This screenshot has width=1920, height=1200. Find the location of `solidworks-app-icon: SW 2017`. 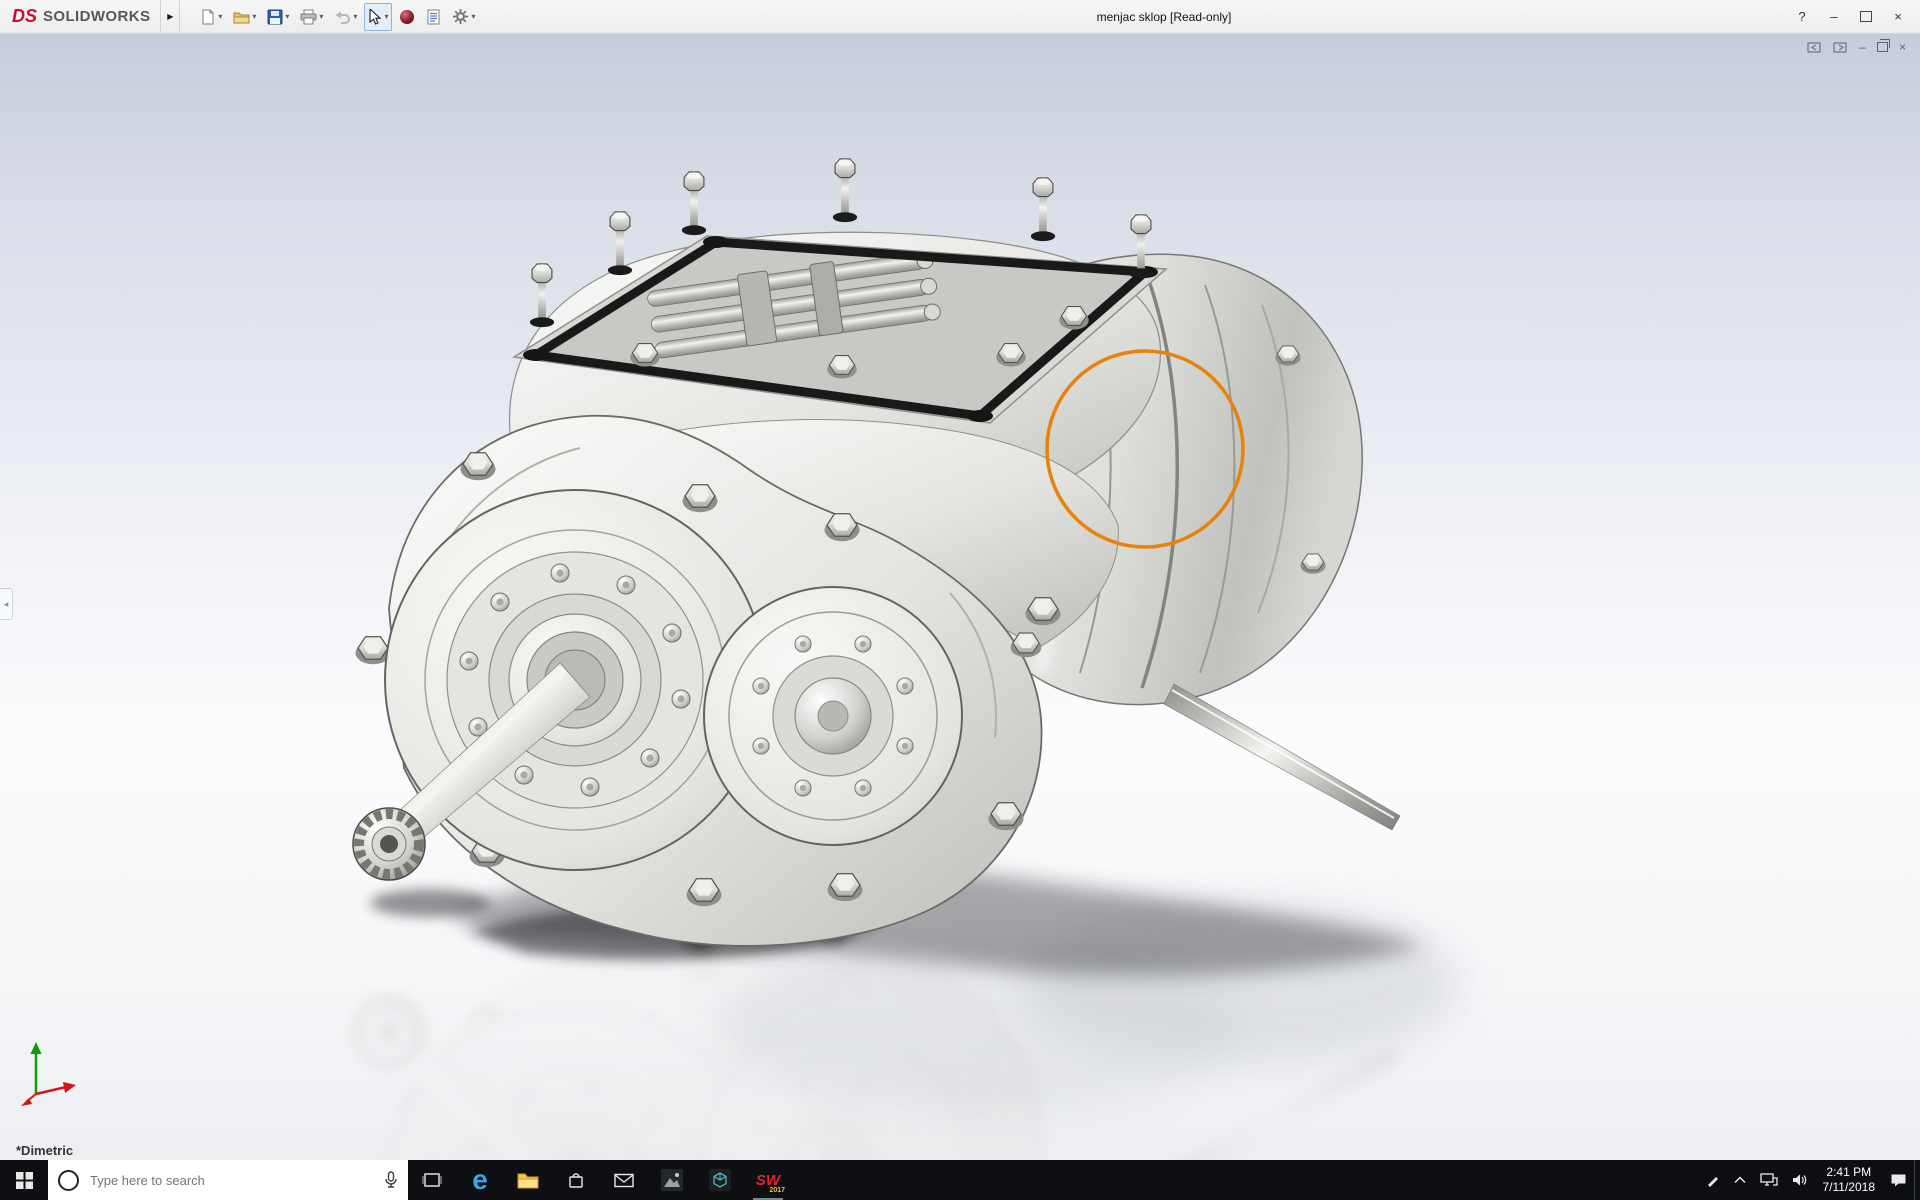

solidworks-app-icon: SW 2017 is located at coordinates (770, 1183).